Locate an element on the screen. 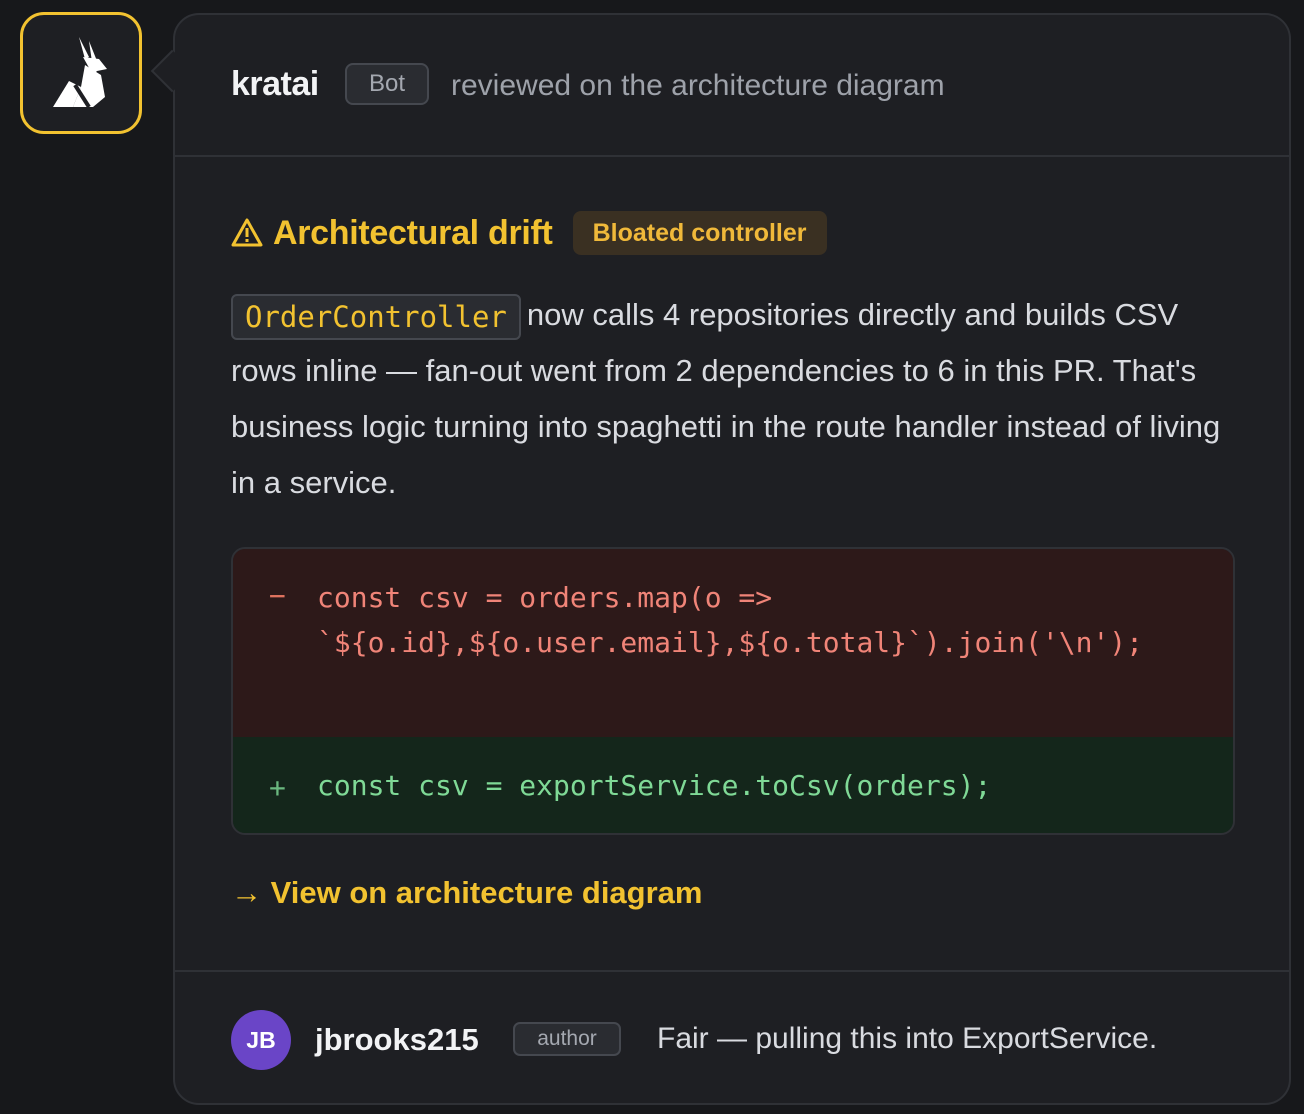  diff-plus-sign: + is located at coordinates (277, 787).